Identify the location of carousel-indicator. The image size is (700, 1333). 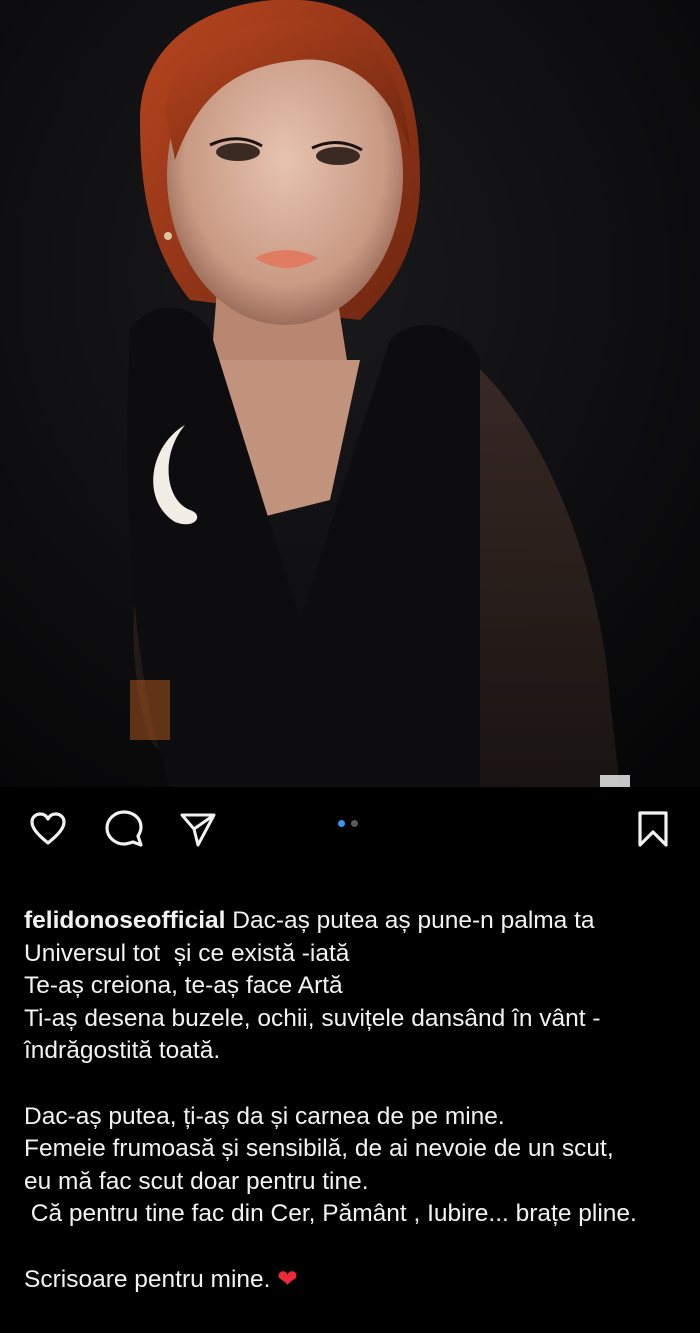
(348, 823).